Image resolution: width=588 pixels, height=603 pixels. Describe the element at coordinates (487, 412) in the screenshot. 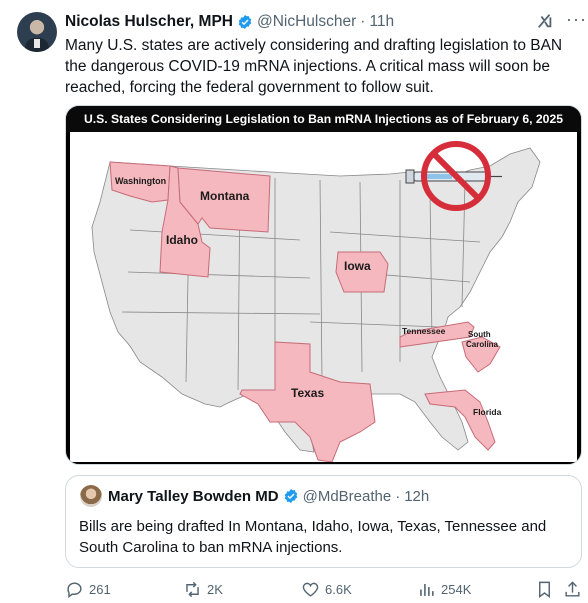

I see `label-florida: Florida` at that location.